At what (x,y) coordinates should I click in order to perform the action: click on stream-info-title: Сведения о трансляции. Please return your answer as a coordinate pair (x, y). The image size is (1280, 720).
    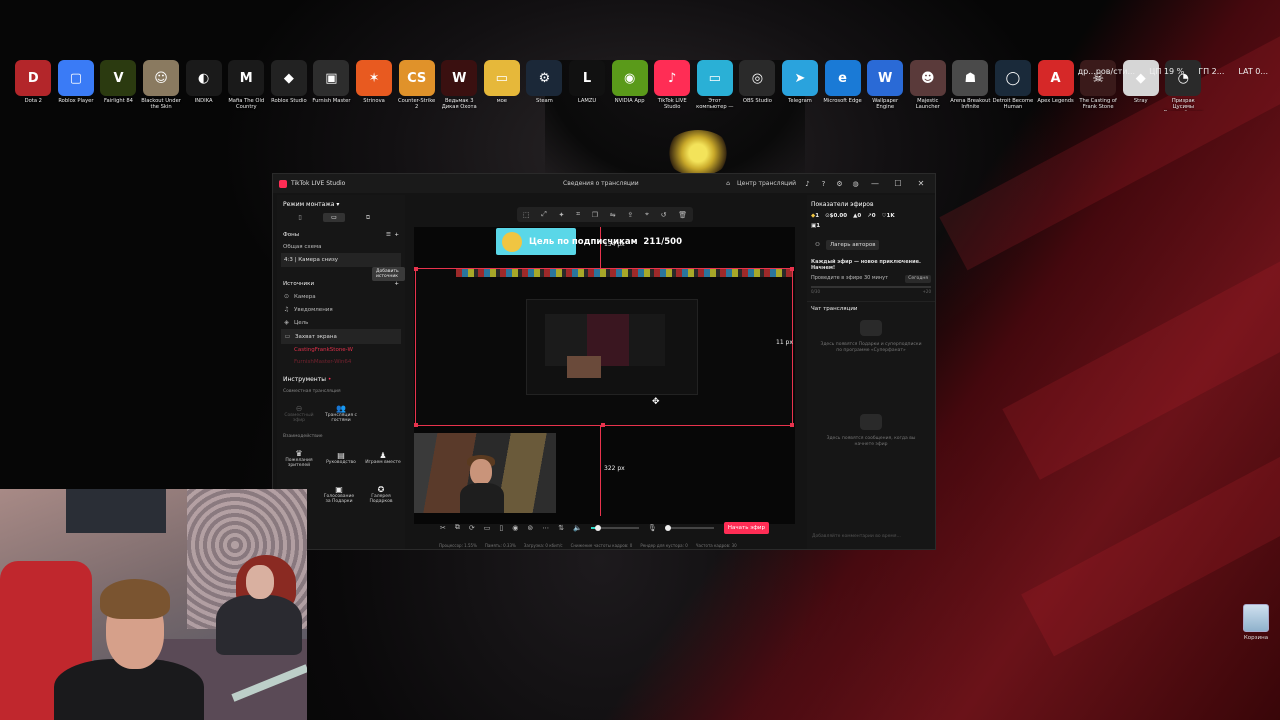
    Looking at the image, I should click on (601, 183).